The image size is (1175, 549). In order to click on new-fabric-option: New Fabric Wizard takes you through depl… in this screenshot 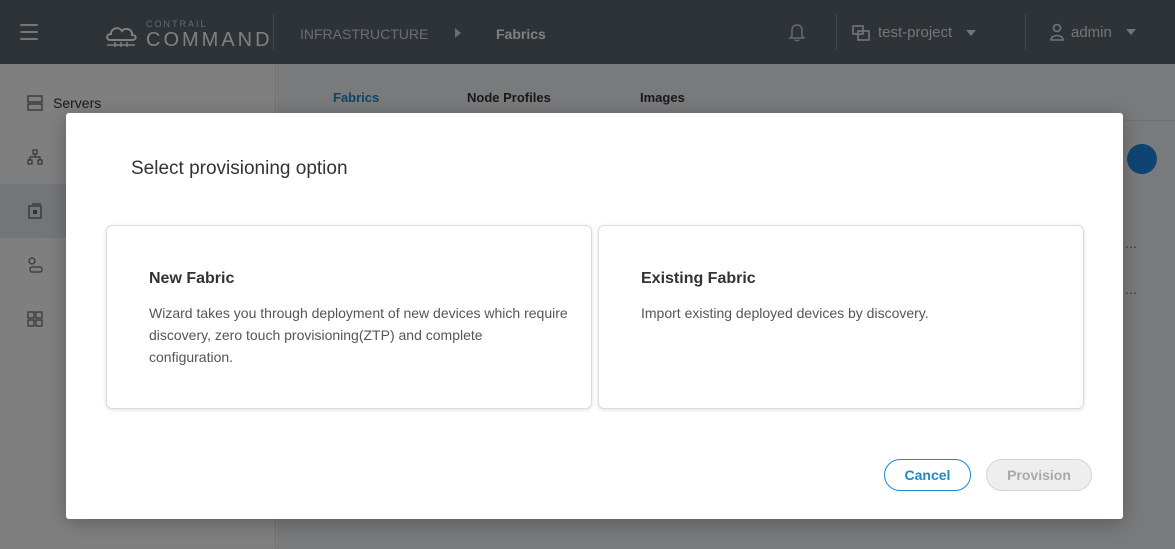, I will do `click(349, 317)`.